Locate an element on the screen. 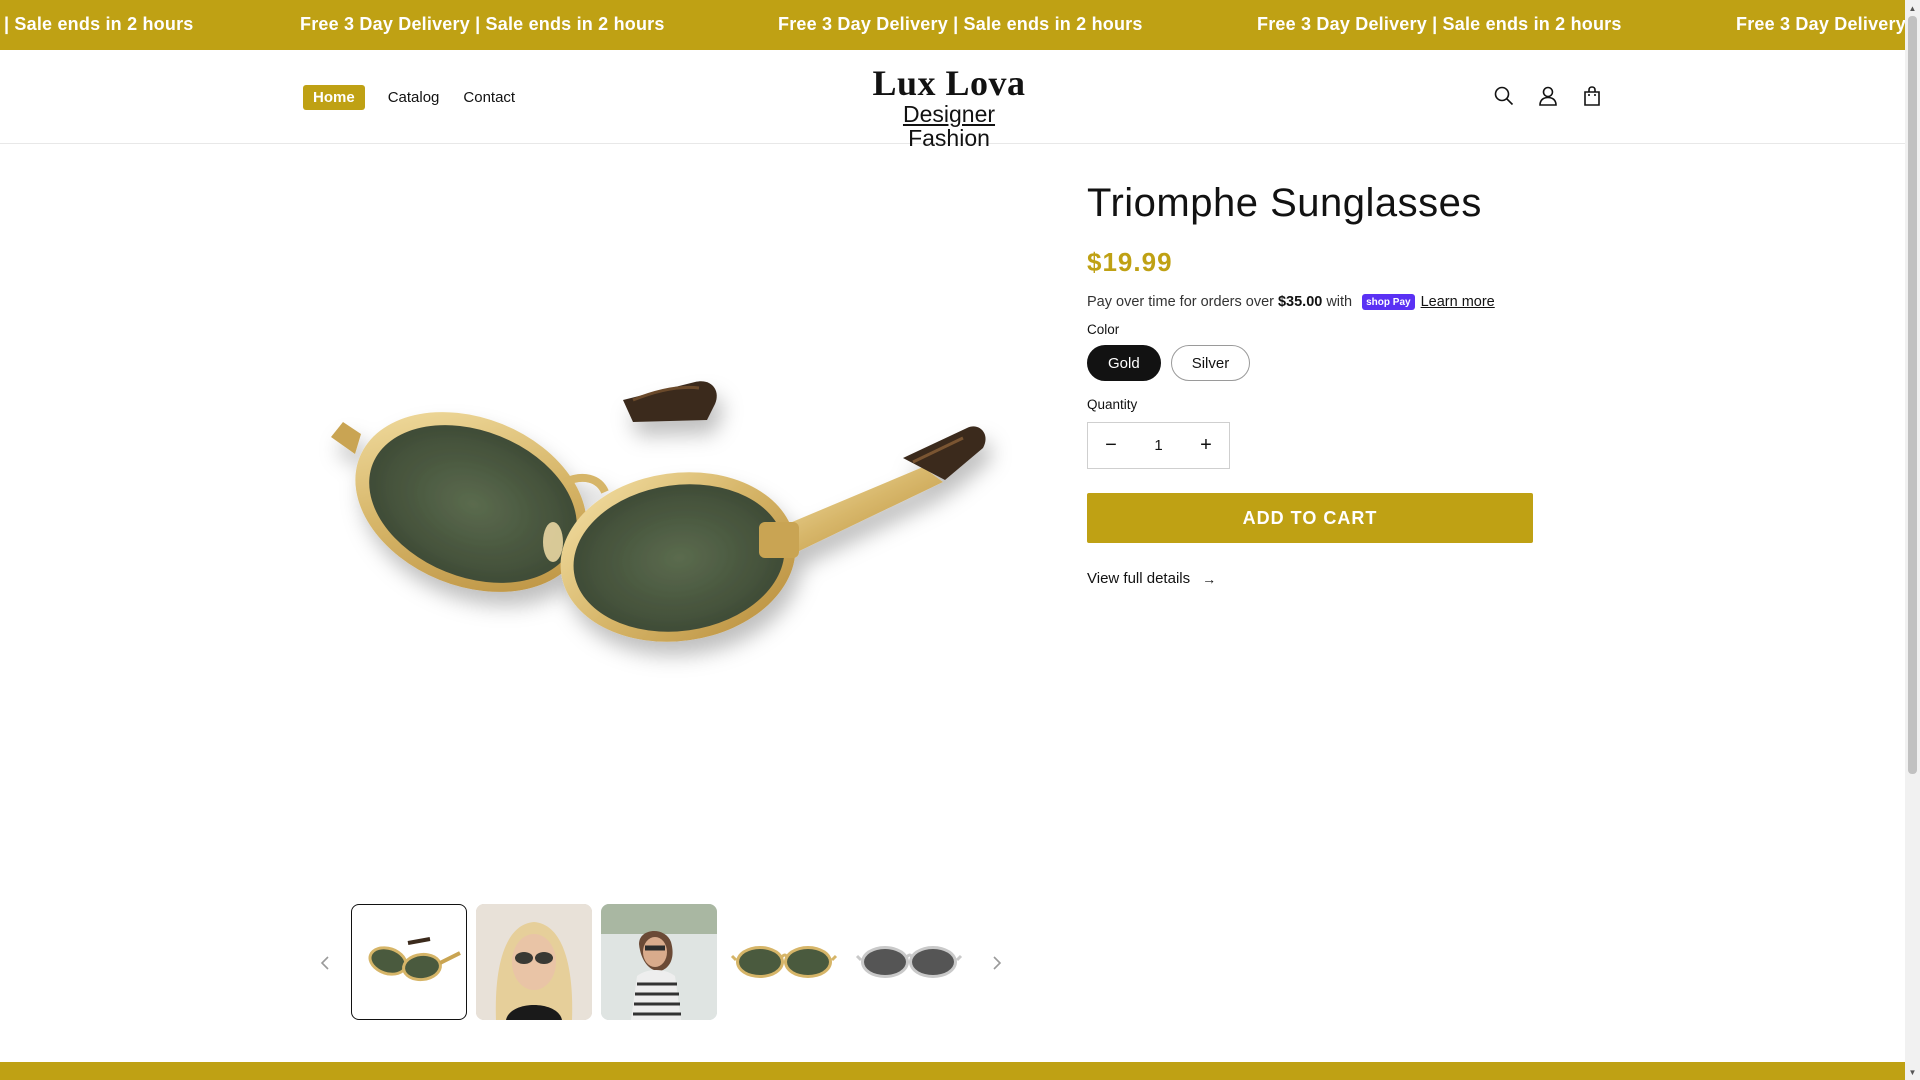 The image size is (1920, 1080). color-option-silver: Silver is located at coordinates (1210, 363).